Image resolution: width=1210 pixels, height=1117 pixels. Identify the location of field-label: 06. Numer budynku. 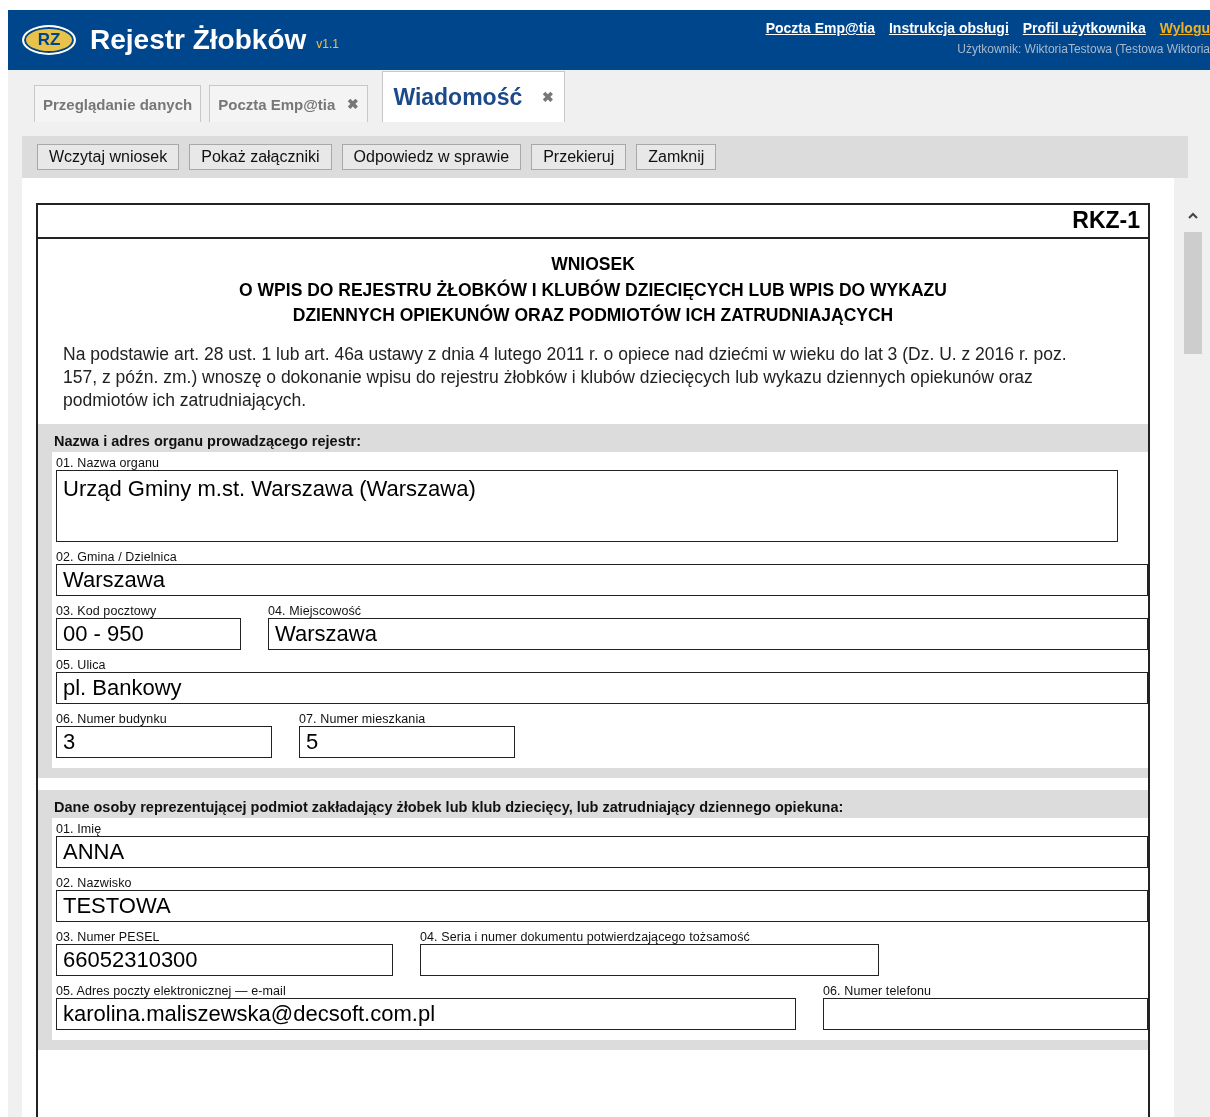
(112, 718).